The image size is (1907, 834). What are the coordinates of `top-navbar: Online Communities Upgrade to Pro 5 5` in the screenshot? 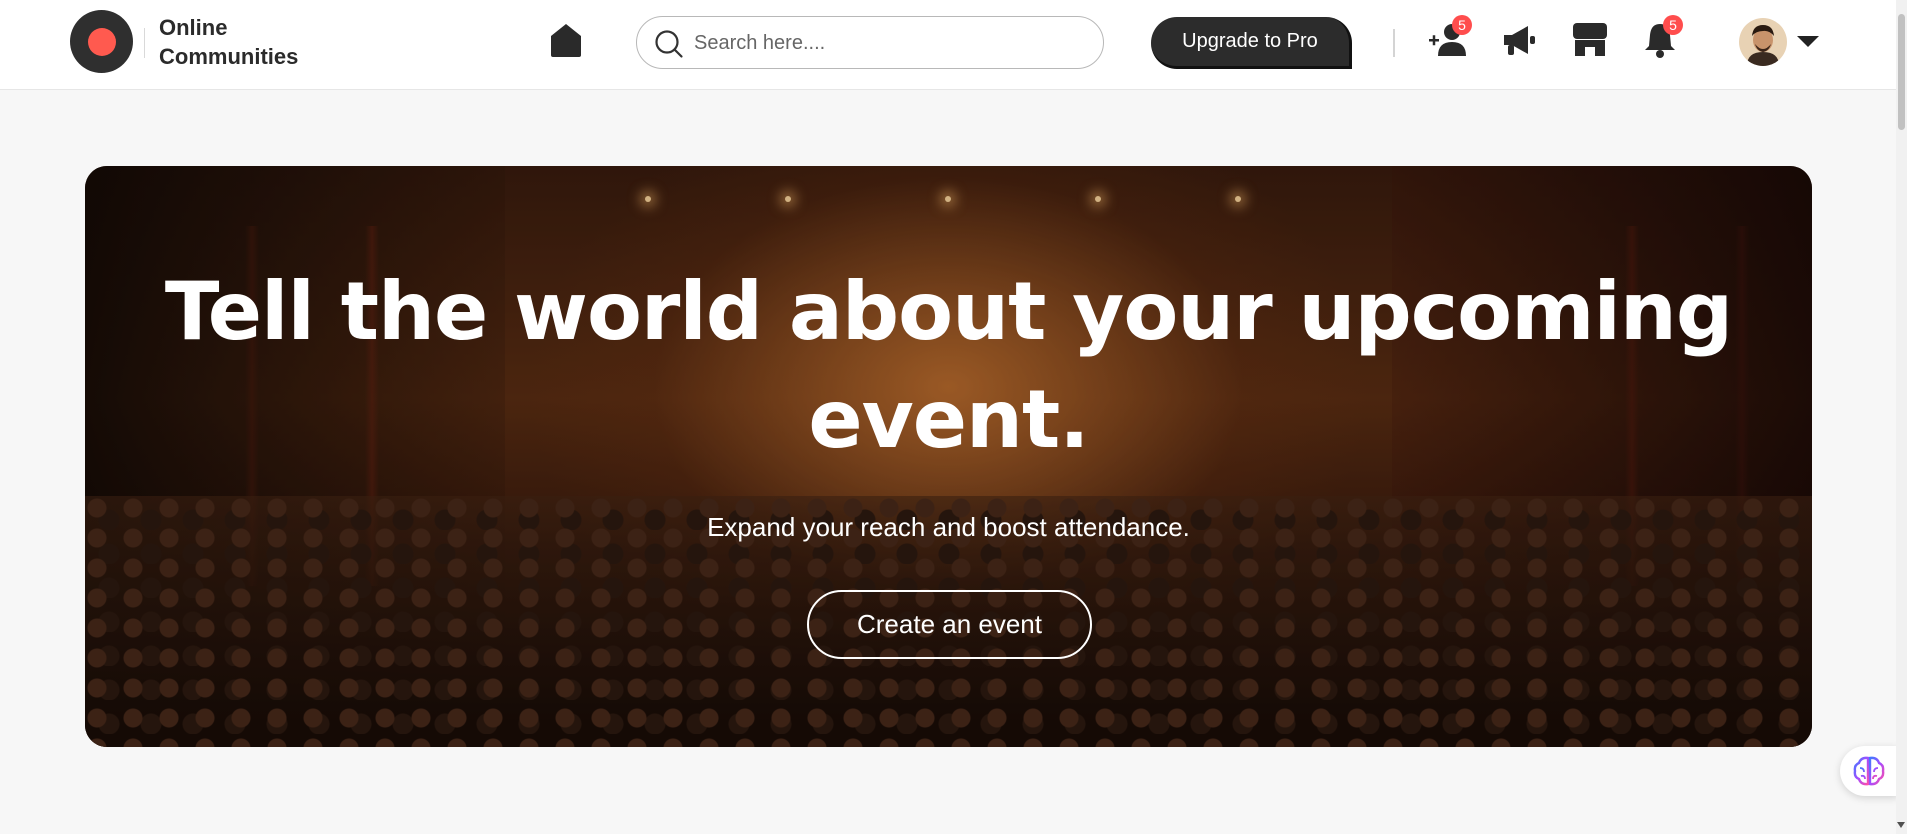 It's located at (948, 45).